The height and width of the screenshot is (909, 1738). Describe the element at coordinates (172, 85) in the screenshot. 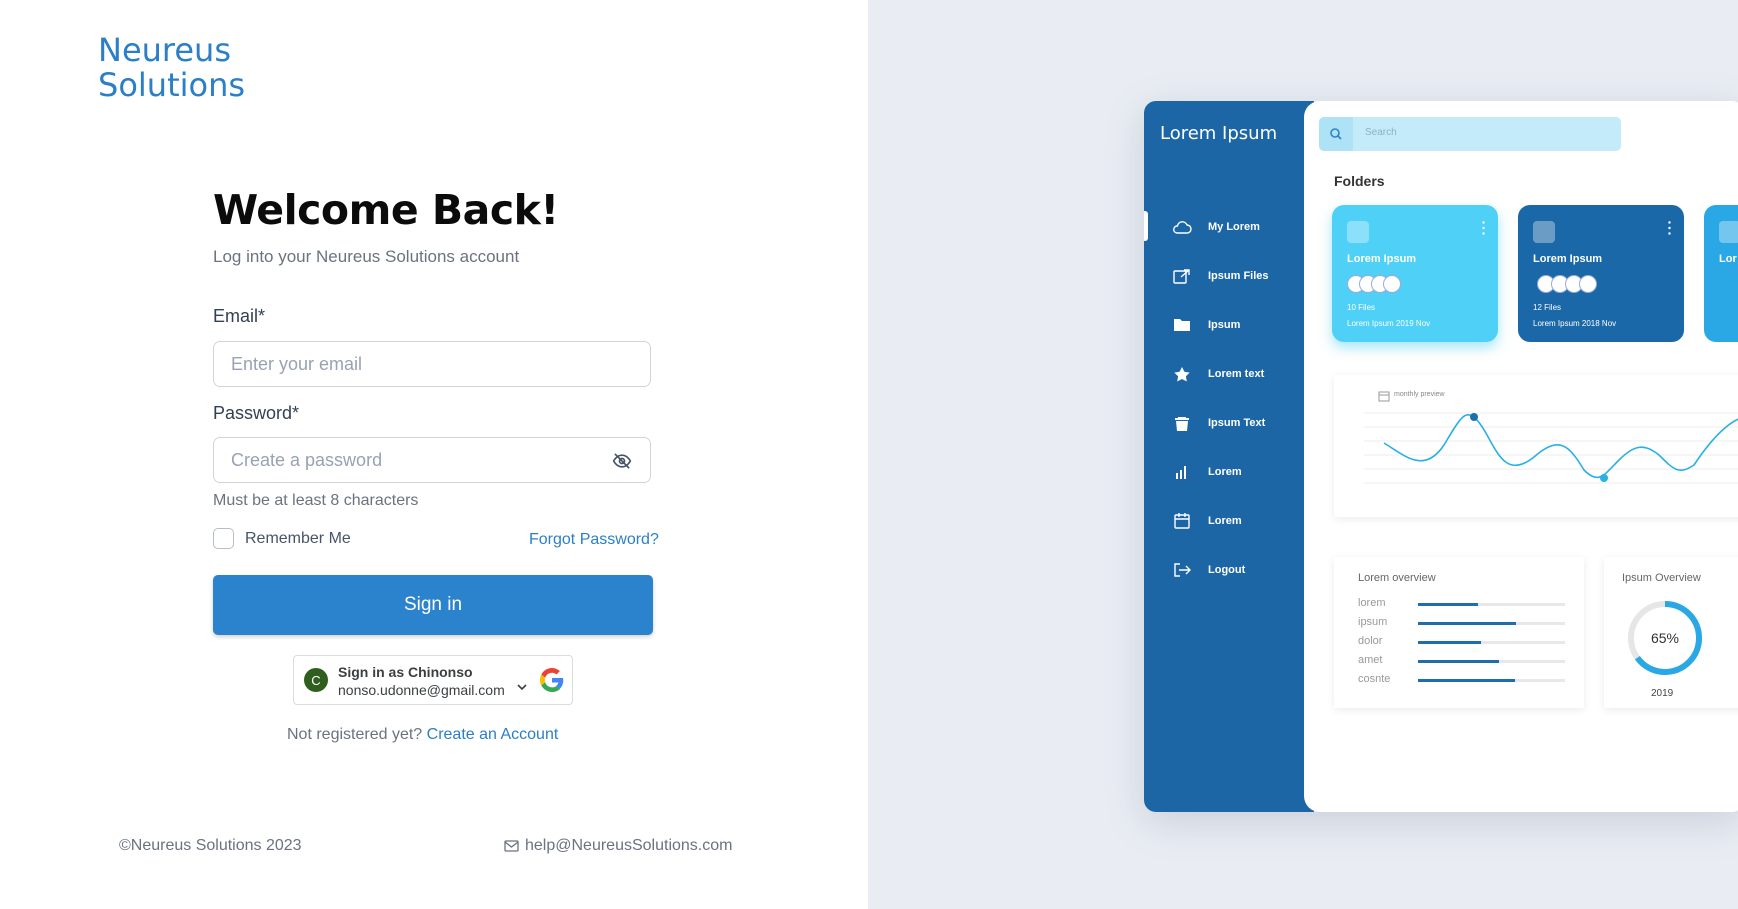

I see `brand-line-2: Solutions` at that location.